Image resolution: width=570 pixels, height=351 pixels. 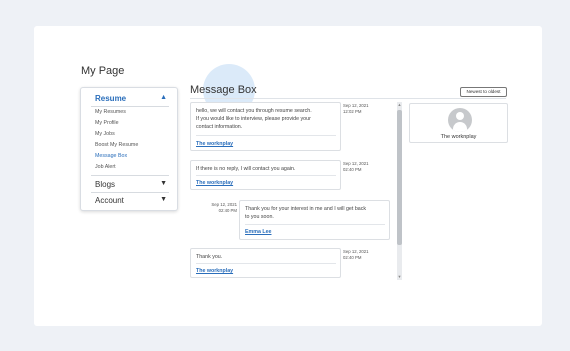 What do you see at coordinates (399, 104) in the screenshot?
I see `scroll-up-icon: ▲` at bounding box center [399, 104].